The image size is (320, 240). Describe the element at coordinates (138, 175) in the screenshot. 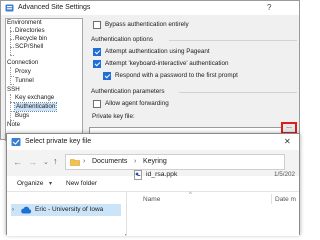

I see `key-file-icon` at that location.